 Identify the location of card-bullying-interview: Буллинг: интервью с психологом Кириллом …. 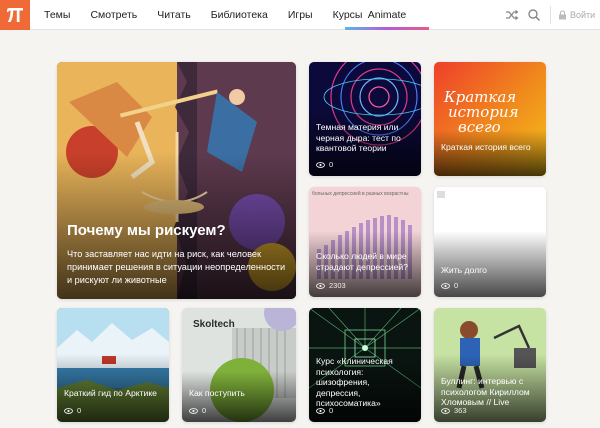
(490, 365).